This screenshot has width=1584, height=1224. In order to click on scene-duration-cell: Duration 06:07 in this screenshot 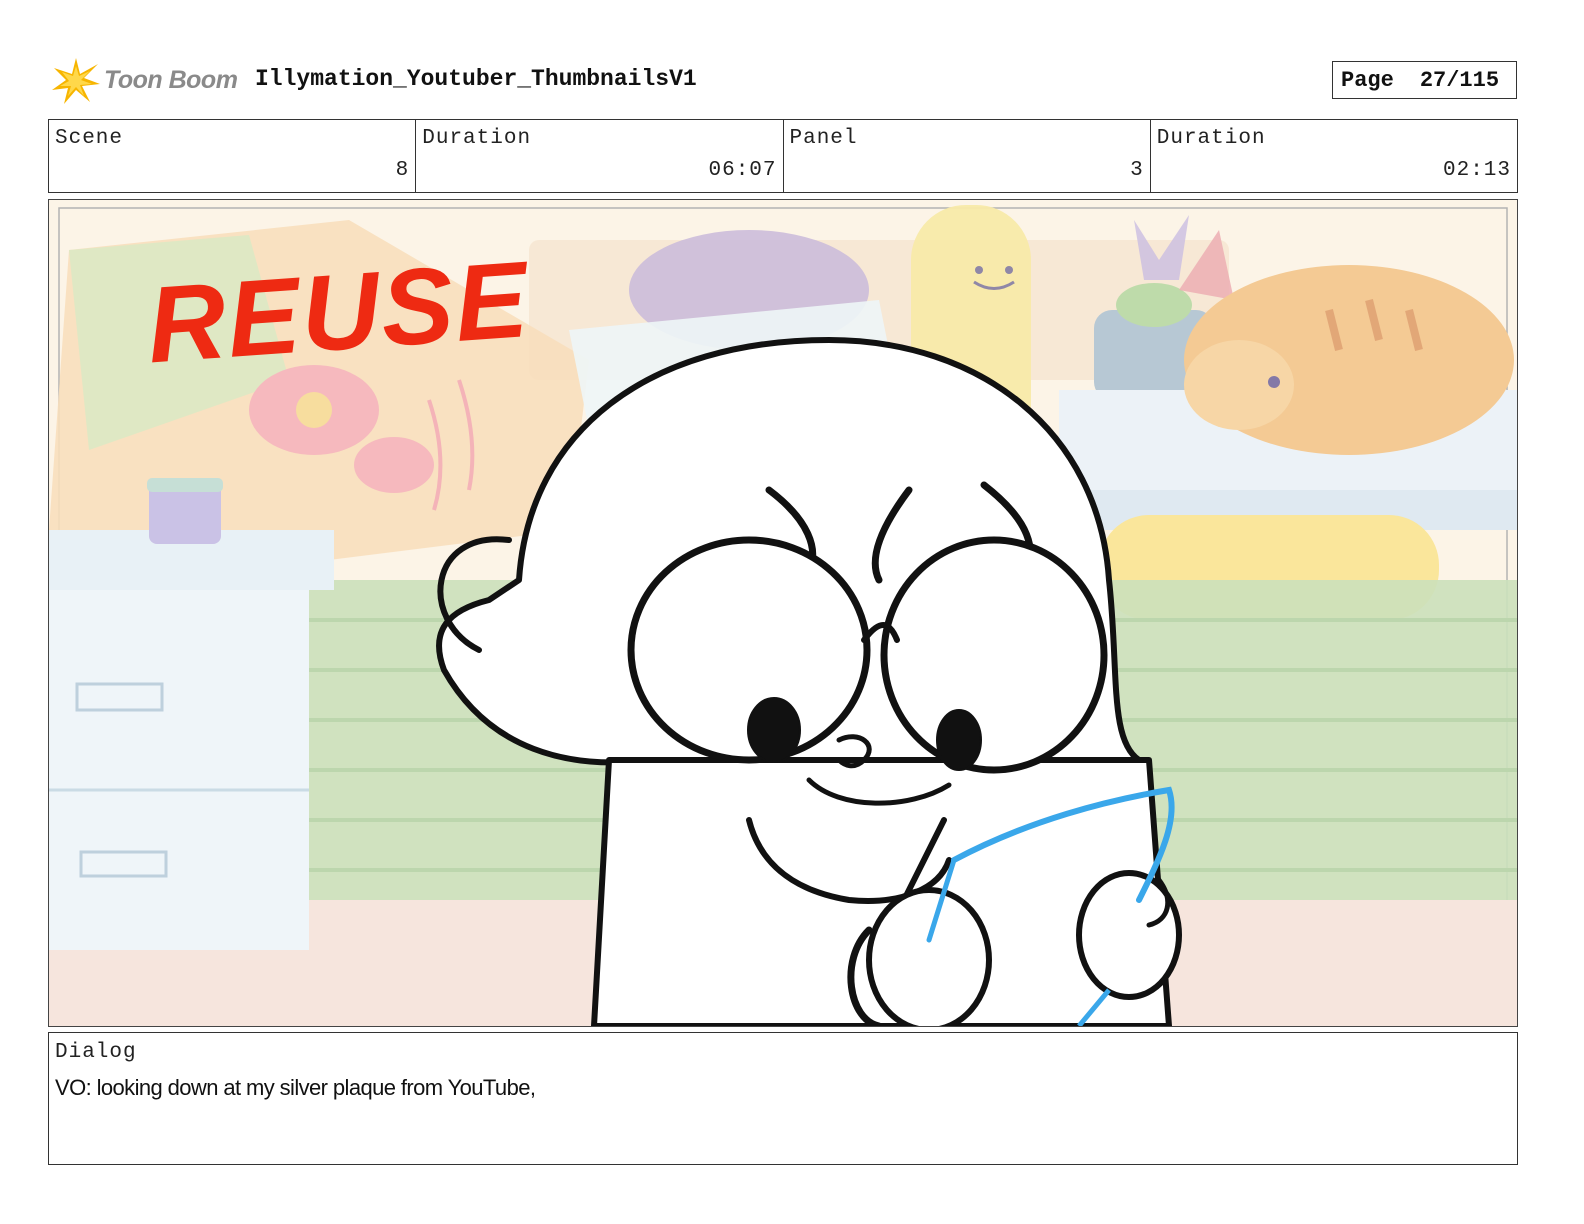, I will do `click(600, 156)`.